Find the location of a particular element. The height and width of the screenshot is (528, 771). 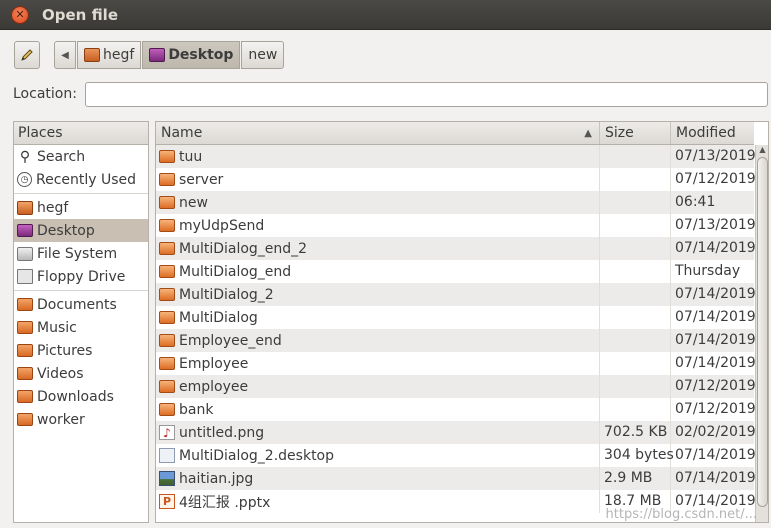

file-name: new is located at coordinates (193, 202).